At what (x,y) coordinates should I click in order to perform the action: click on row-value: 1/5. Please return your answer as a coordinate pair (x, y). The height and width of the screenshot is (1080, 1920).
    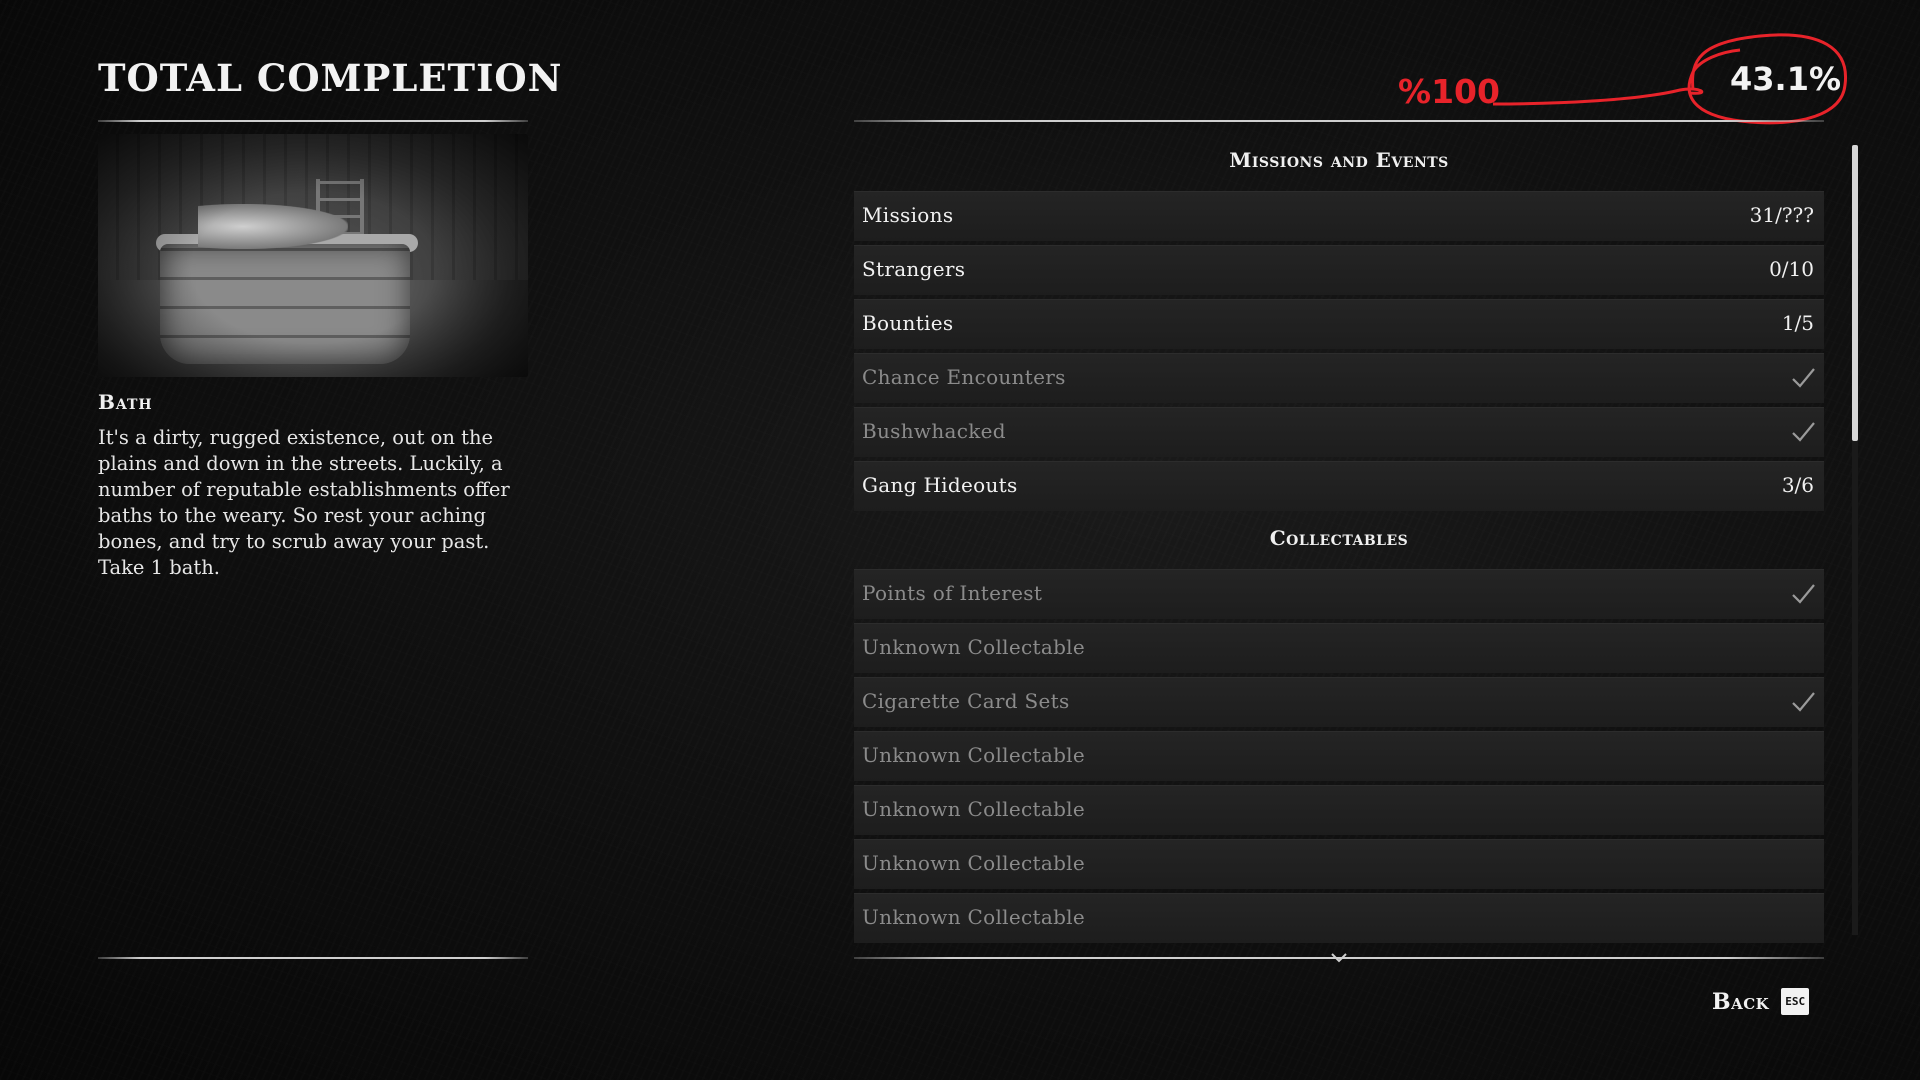
    Looking at the image, I should click on (1797, 323).